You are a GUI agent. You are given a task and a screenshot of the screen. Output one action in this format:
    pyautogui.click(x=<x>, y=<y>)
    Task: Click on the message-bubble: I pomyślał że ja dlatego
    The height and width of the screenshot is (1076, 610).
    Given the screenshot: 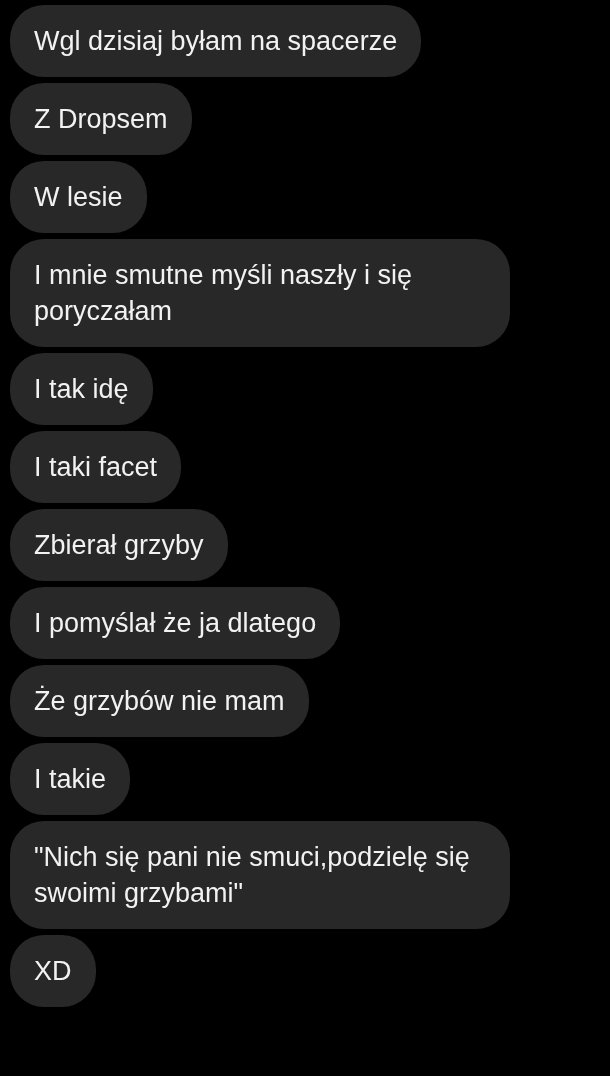 What is the action you would take?
    pyautogui.click(x=175, y=623)
    